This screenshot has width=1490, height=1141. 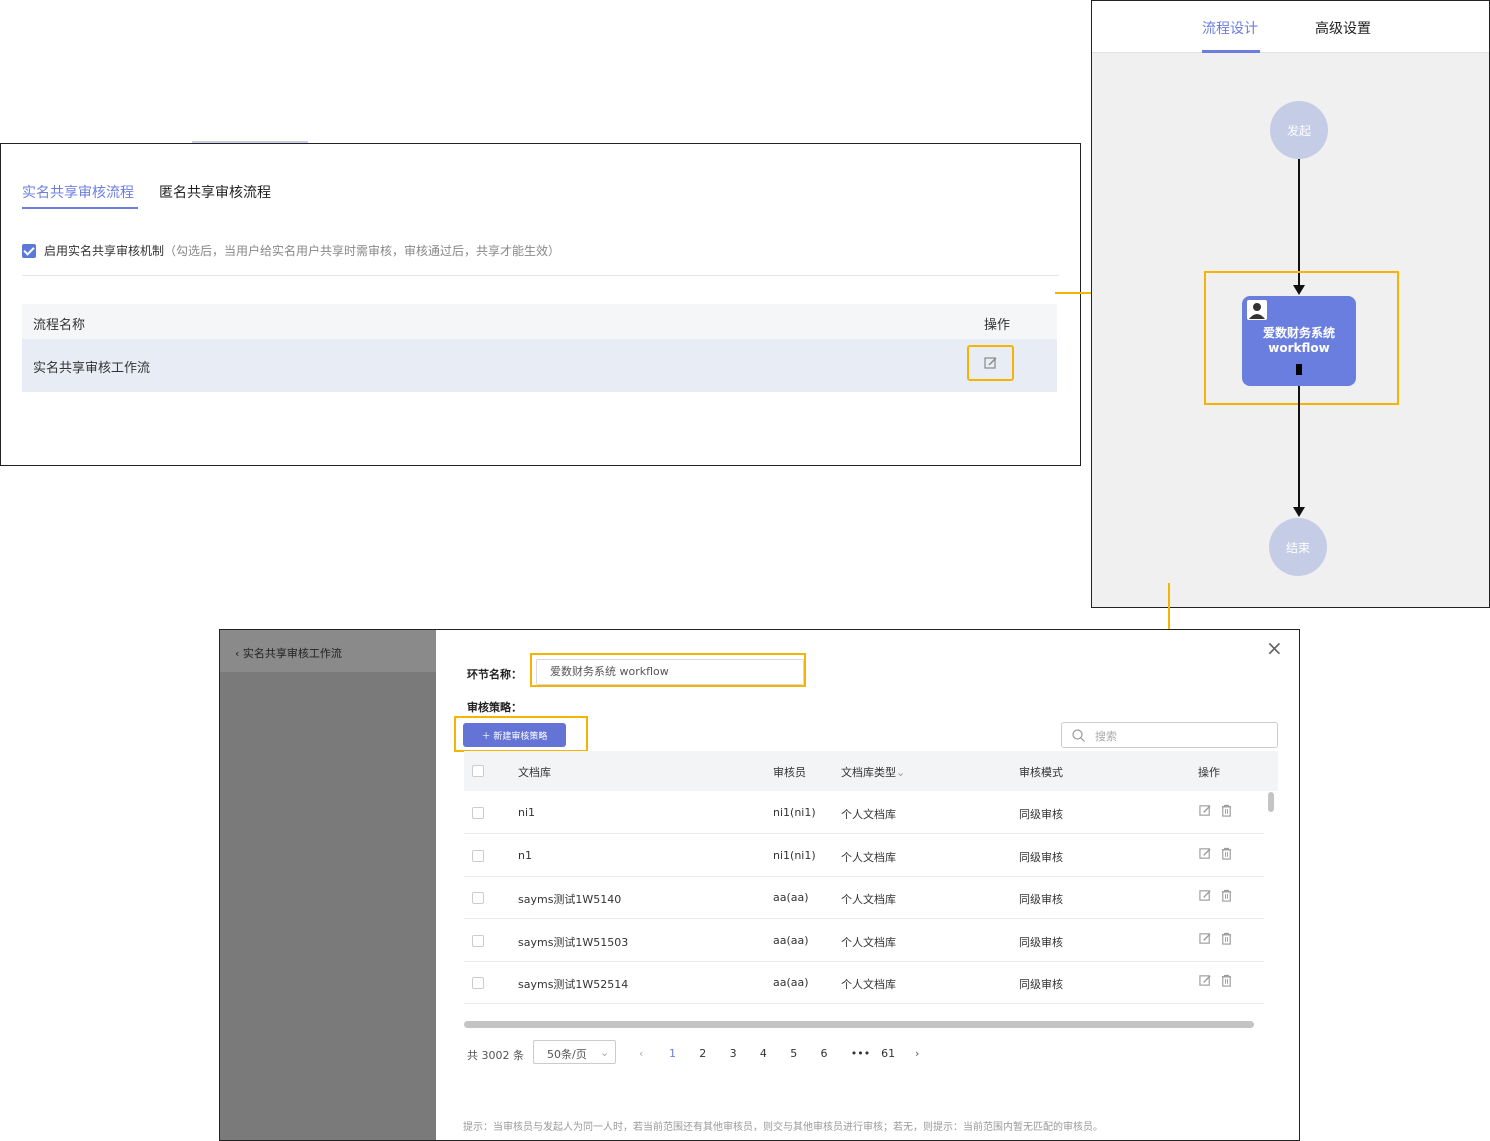 I want to click on back-link-label: 实名共享审核工作流, so click(x=292, y=653).